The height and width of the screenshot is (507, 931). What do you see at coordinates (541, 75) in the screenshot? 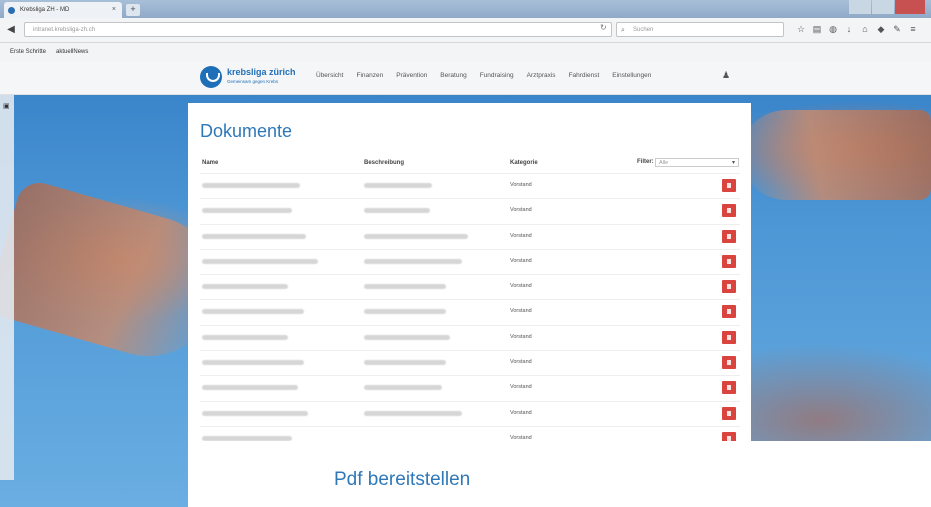
I see `nav-arztpraxis: Arztpraxis` at bounding box center [541, 75].